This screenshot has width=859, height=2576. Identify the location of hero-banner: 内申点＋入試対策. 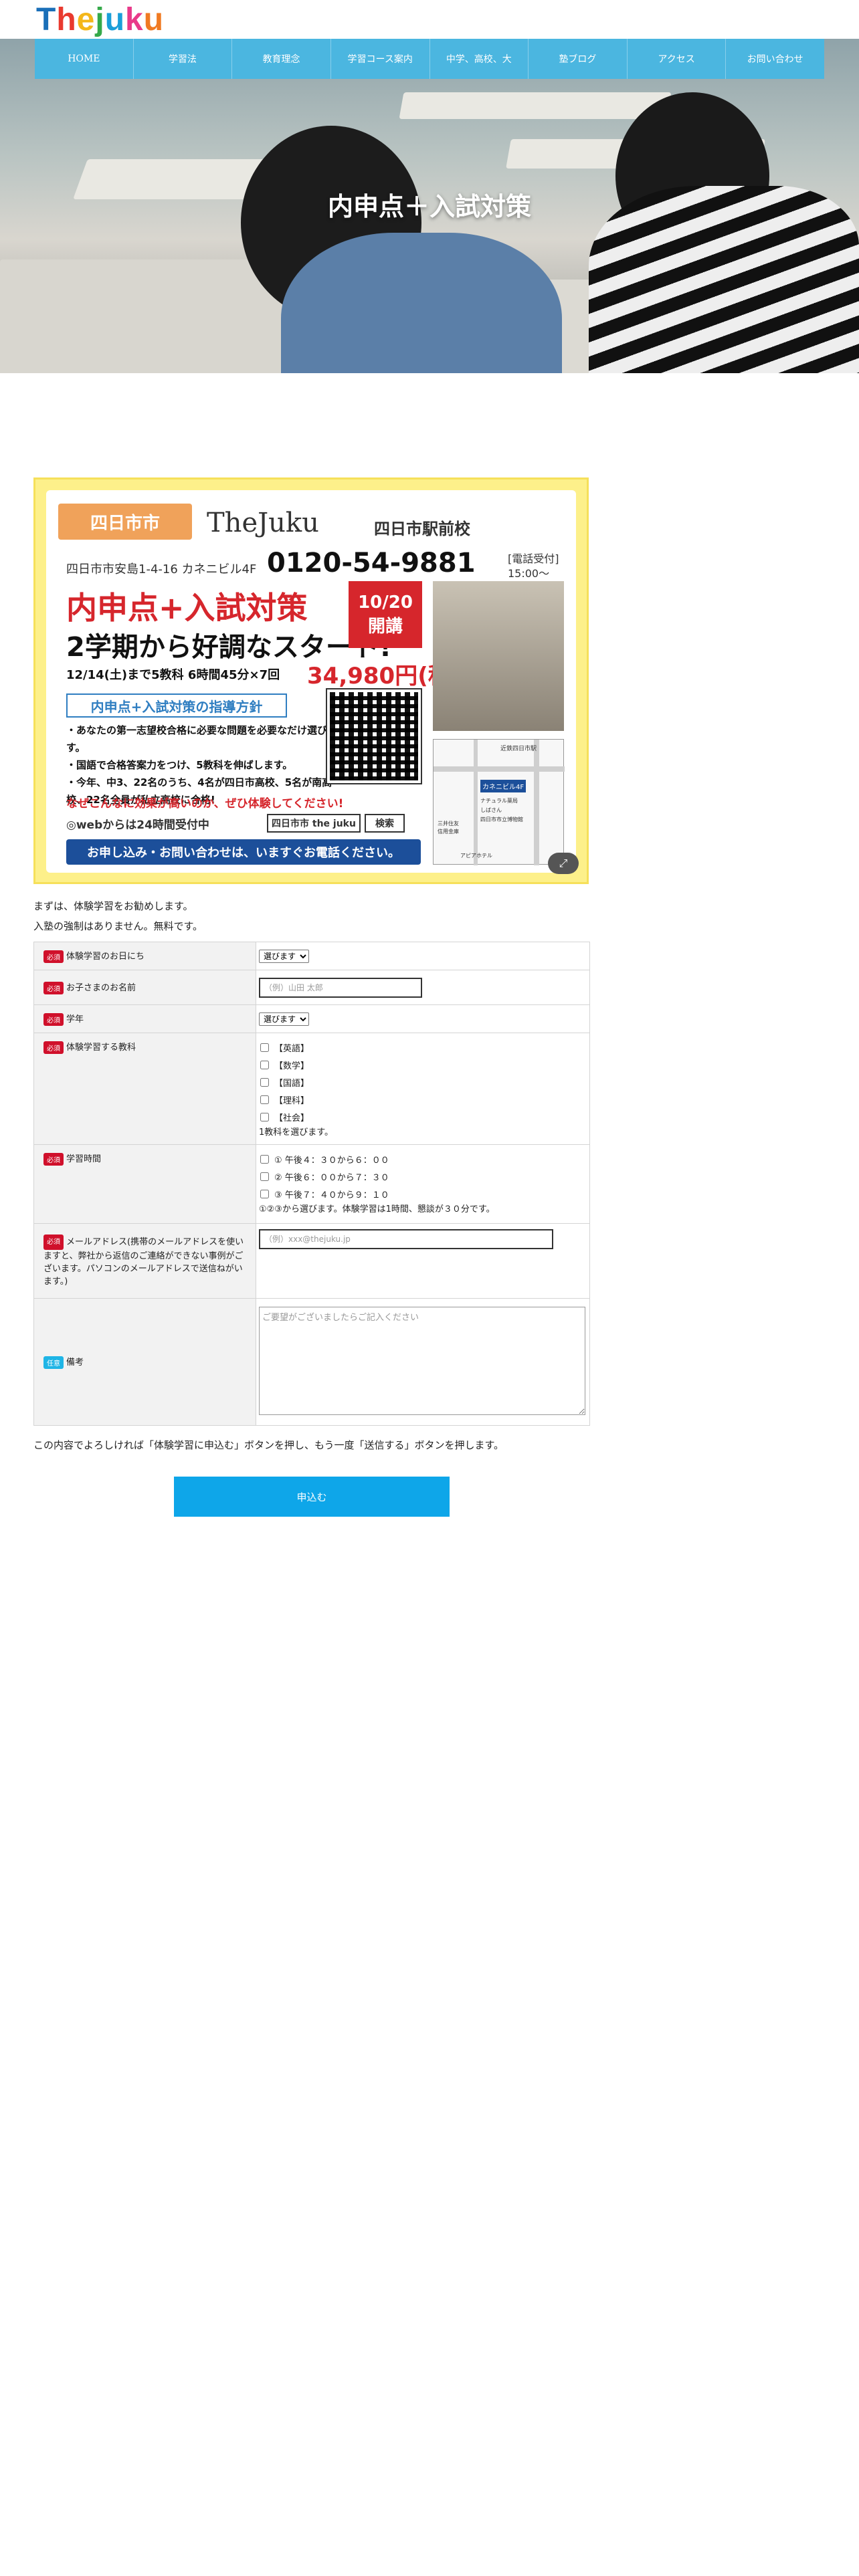
(429, 206).